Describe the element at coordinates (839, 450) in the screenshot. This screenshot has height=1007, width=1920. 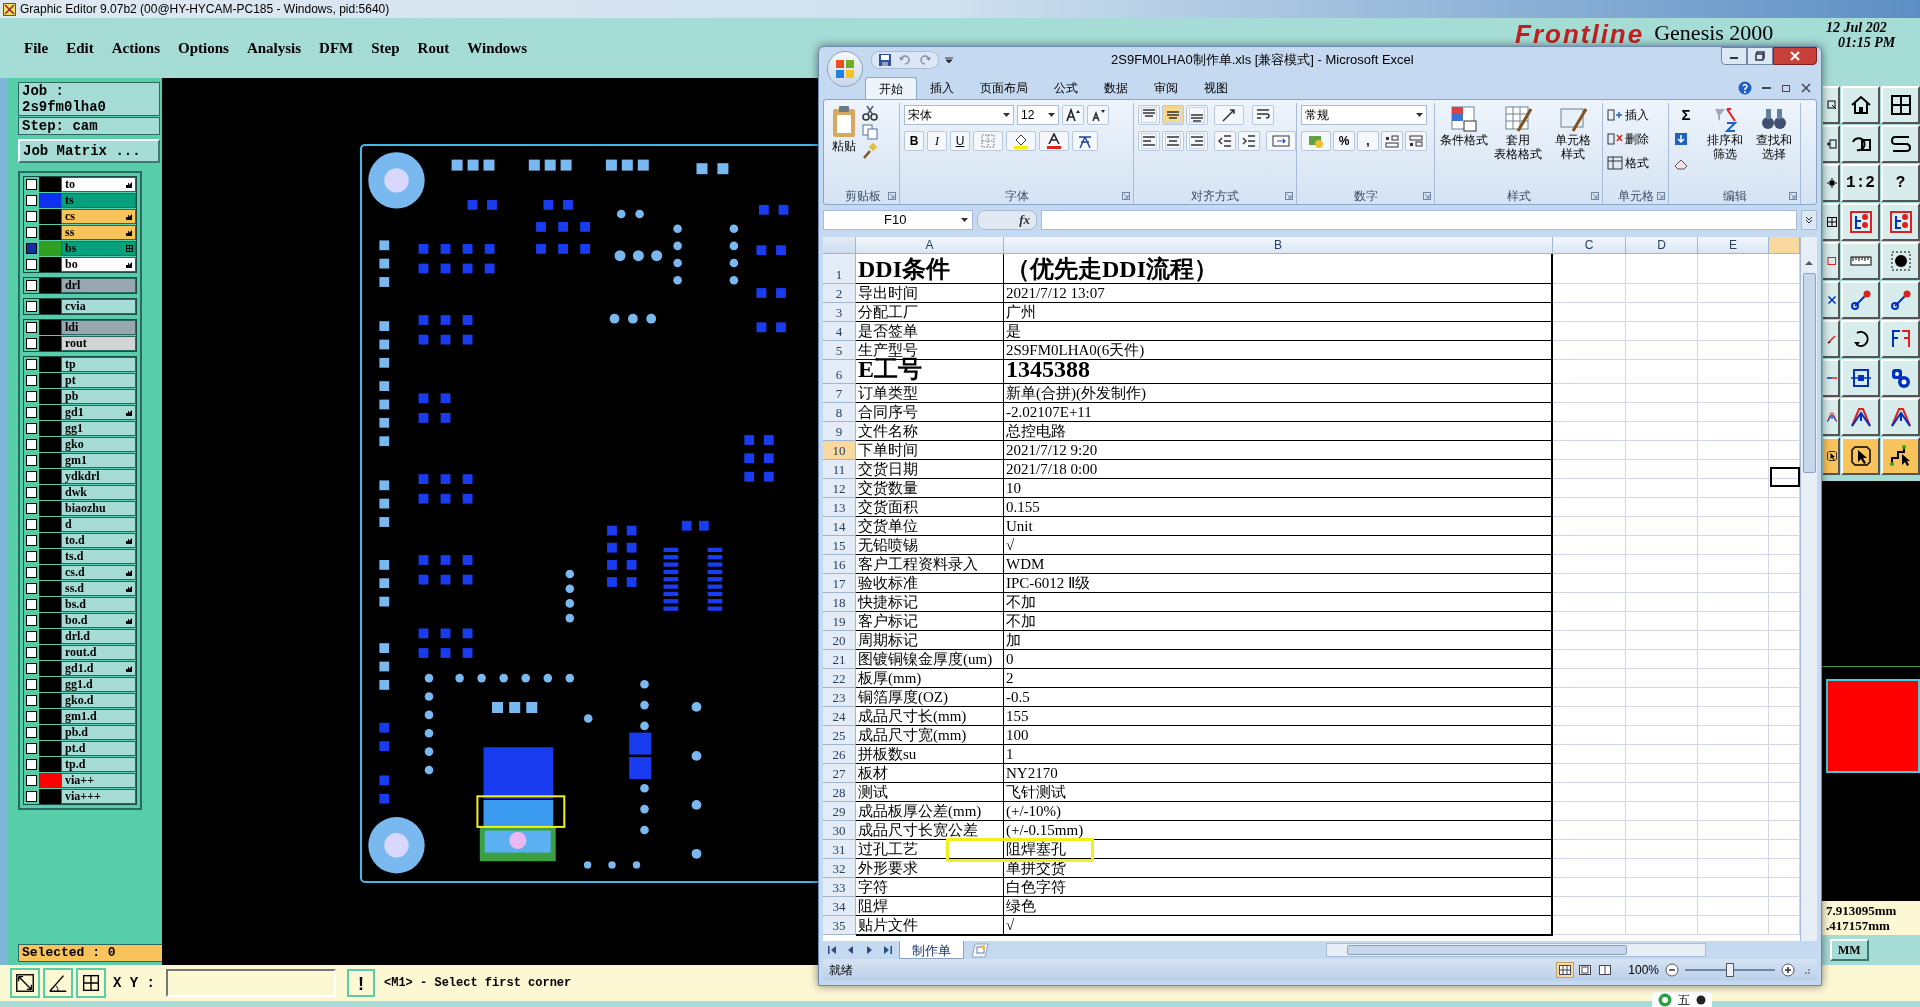
I see `row-header: 10` at that location.